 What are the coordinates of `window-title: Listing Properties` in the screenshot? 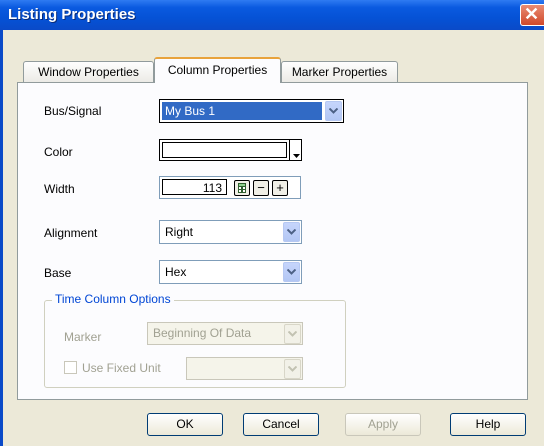 It's located at (72, 14).